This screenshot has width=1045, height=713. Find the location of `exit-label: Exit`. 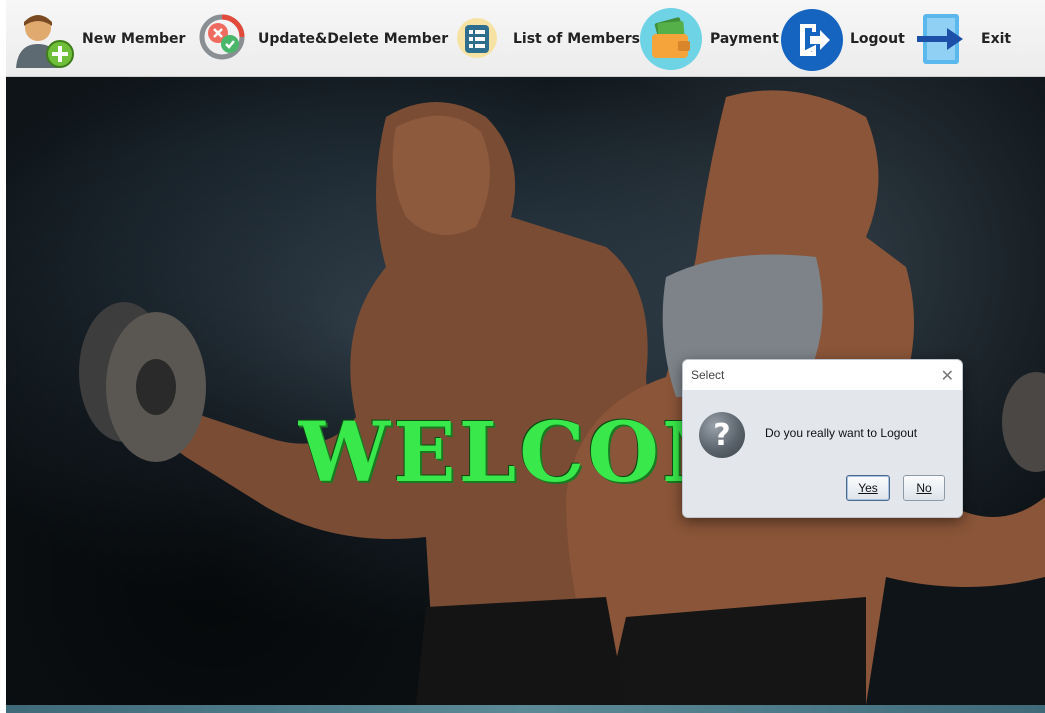

exit-label: Exit is located at coordinates (996, 39).